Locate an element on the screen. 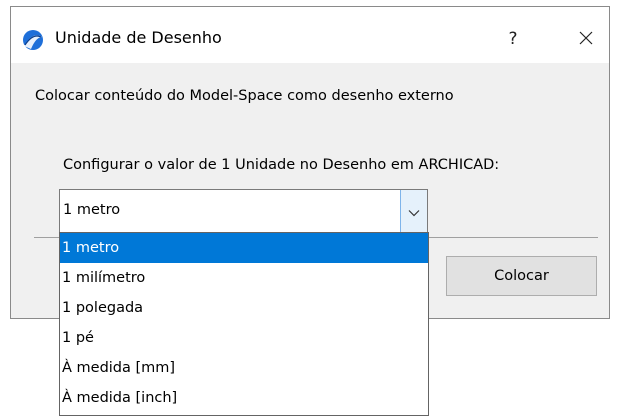  title-bar: Unidade de Desenho ? is located at coordinates (310, 35).